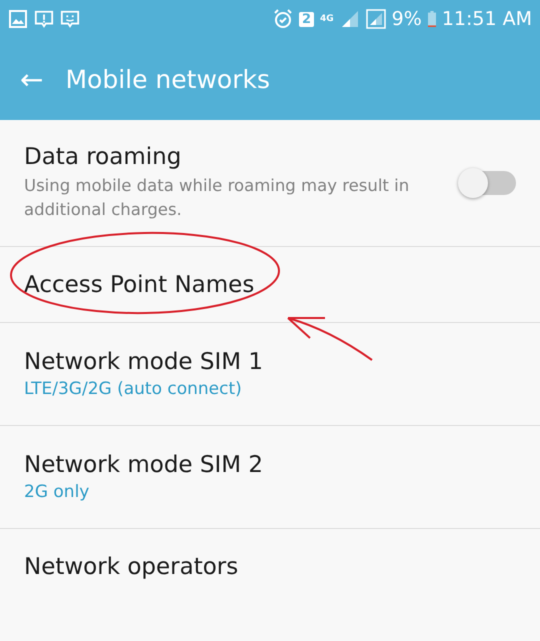 The width and height of the screenshot is (540, 641). What do you see at coordinates (488, 183) in the screenshot?
I see `toggle-switch` at bounding box center [488, 183].